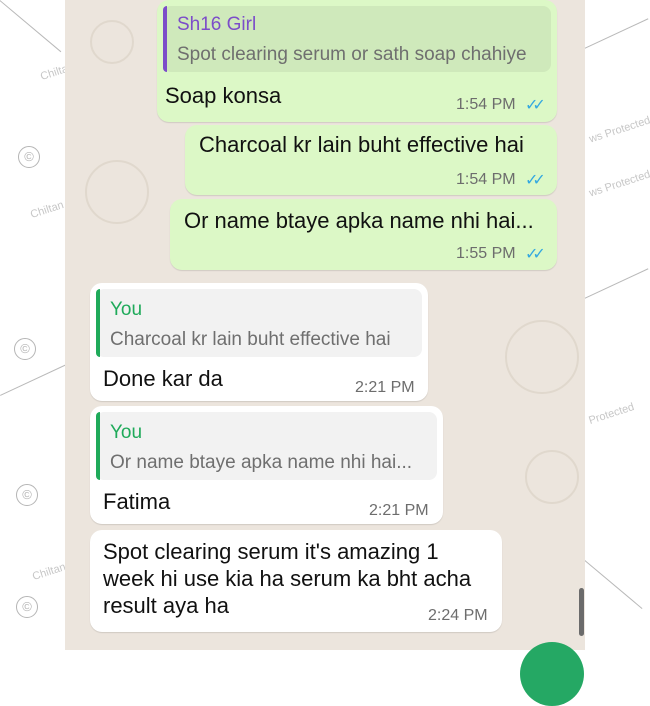 This screenshot has width=650, height=706. What do you see at coordinates (581, 612) in the screenshot?
I see `scrollbar` at bounding box center [581, 612].